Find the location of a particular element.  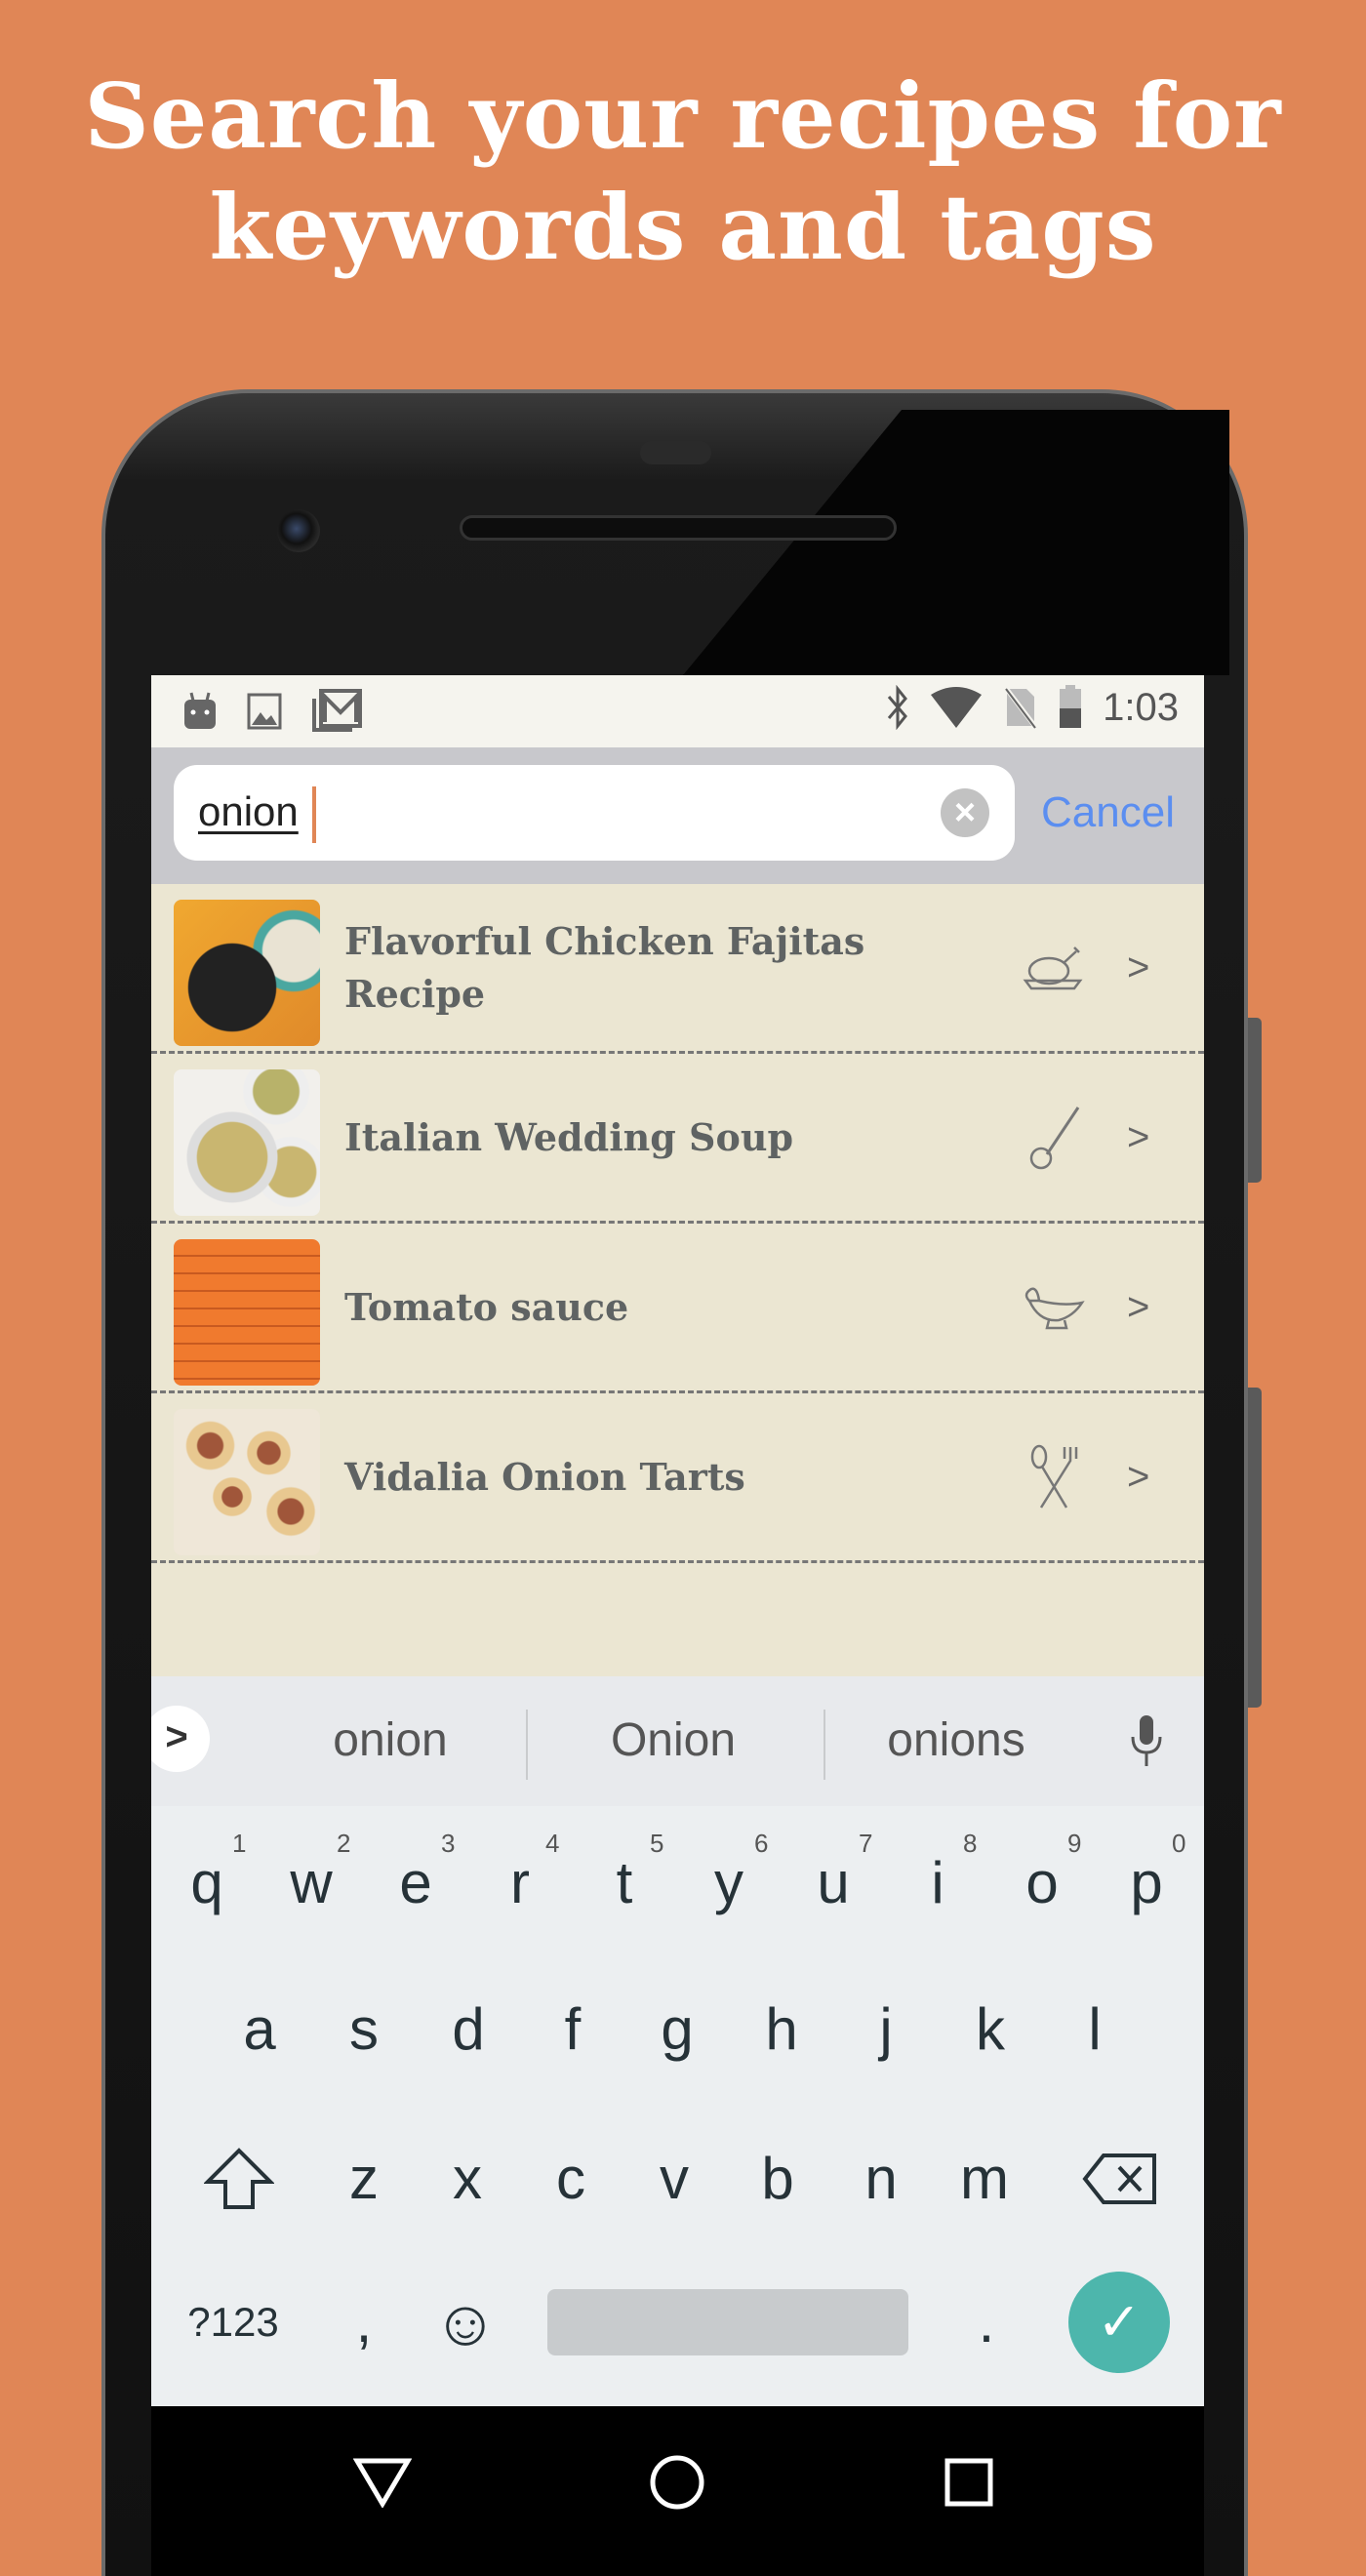

home-icon is located at coordinates (677, 2482).